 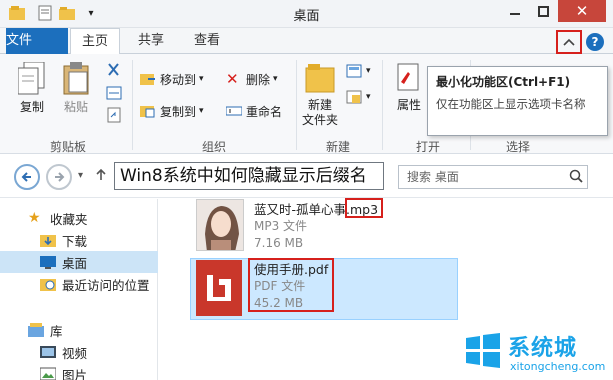 What do you see at coordinates (79, 240) in the screenshot?
I see `nav-downloads: 下载` at bounding box center [79, 240].